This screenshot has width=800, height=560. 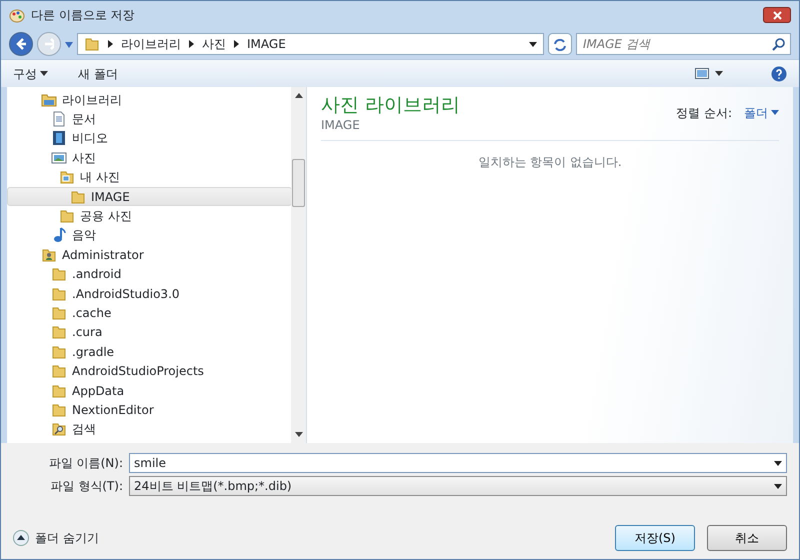 What do you see at coordinates (86, 486) in the screenshot?
I see `field-label: 파일 형식(T):` at bounding box center [86, 486].